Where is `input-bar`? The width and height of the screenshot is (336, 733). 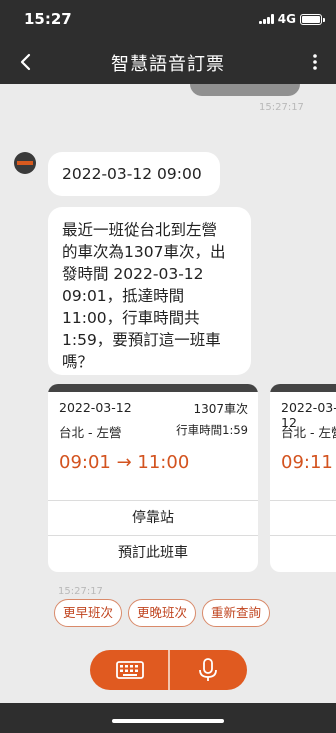
input-bar is located at coordinates (168, 670).